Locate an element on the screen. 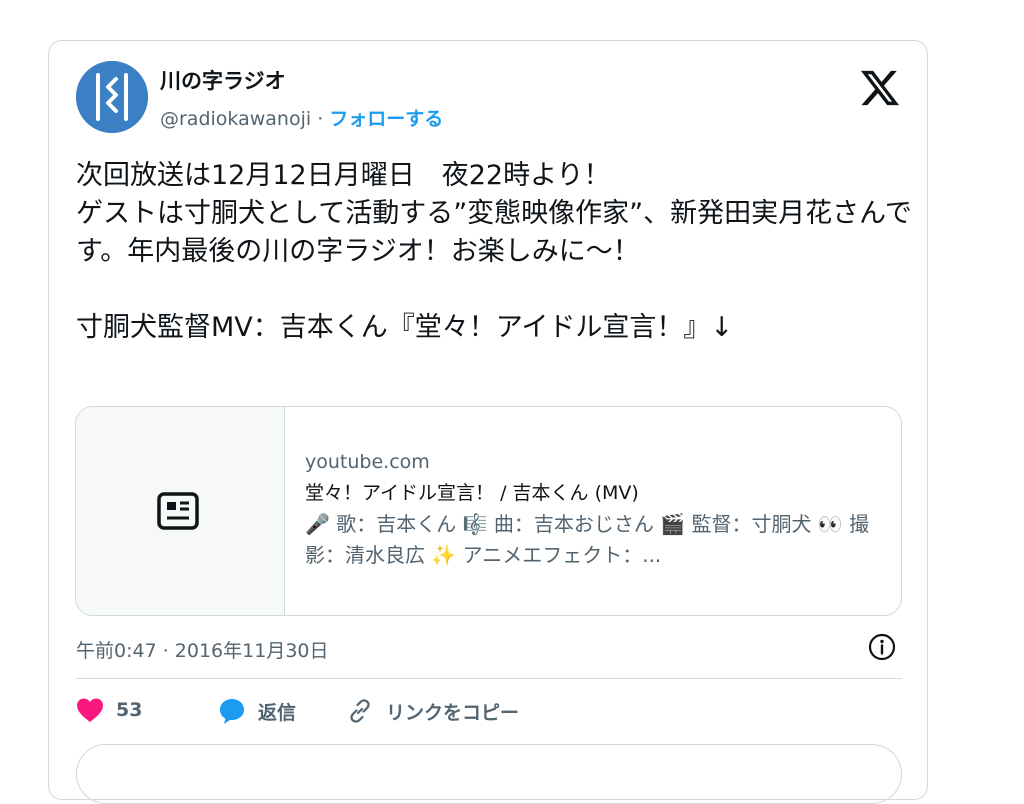  tweet-timestamp: 午前0:47 · 2016年11月30日 is located at coordinates (202, 649).